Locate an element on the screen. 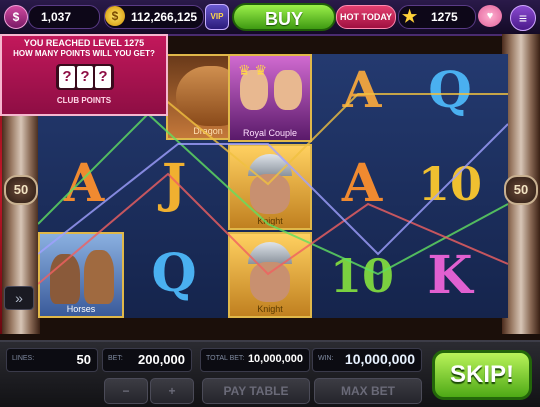 Image resolution: width=540 pixels, height=407 pixels. club-points-label: CLUB POINTS is located at coordinates (84, 100).